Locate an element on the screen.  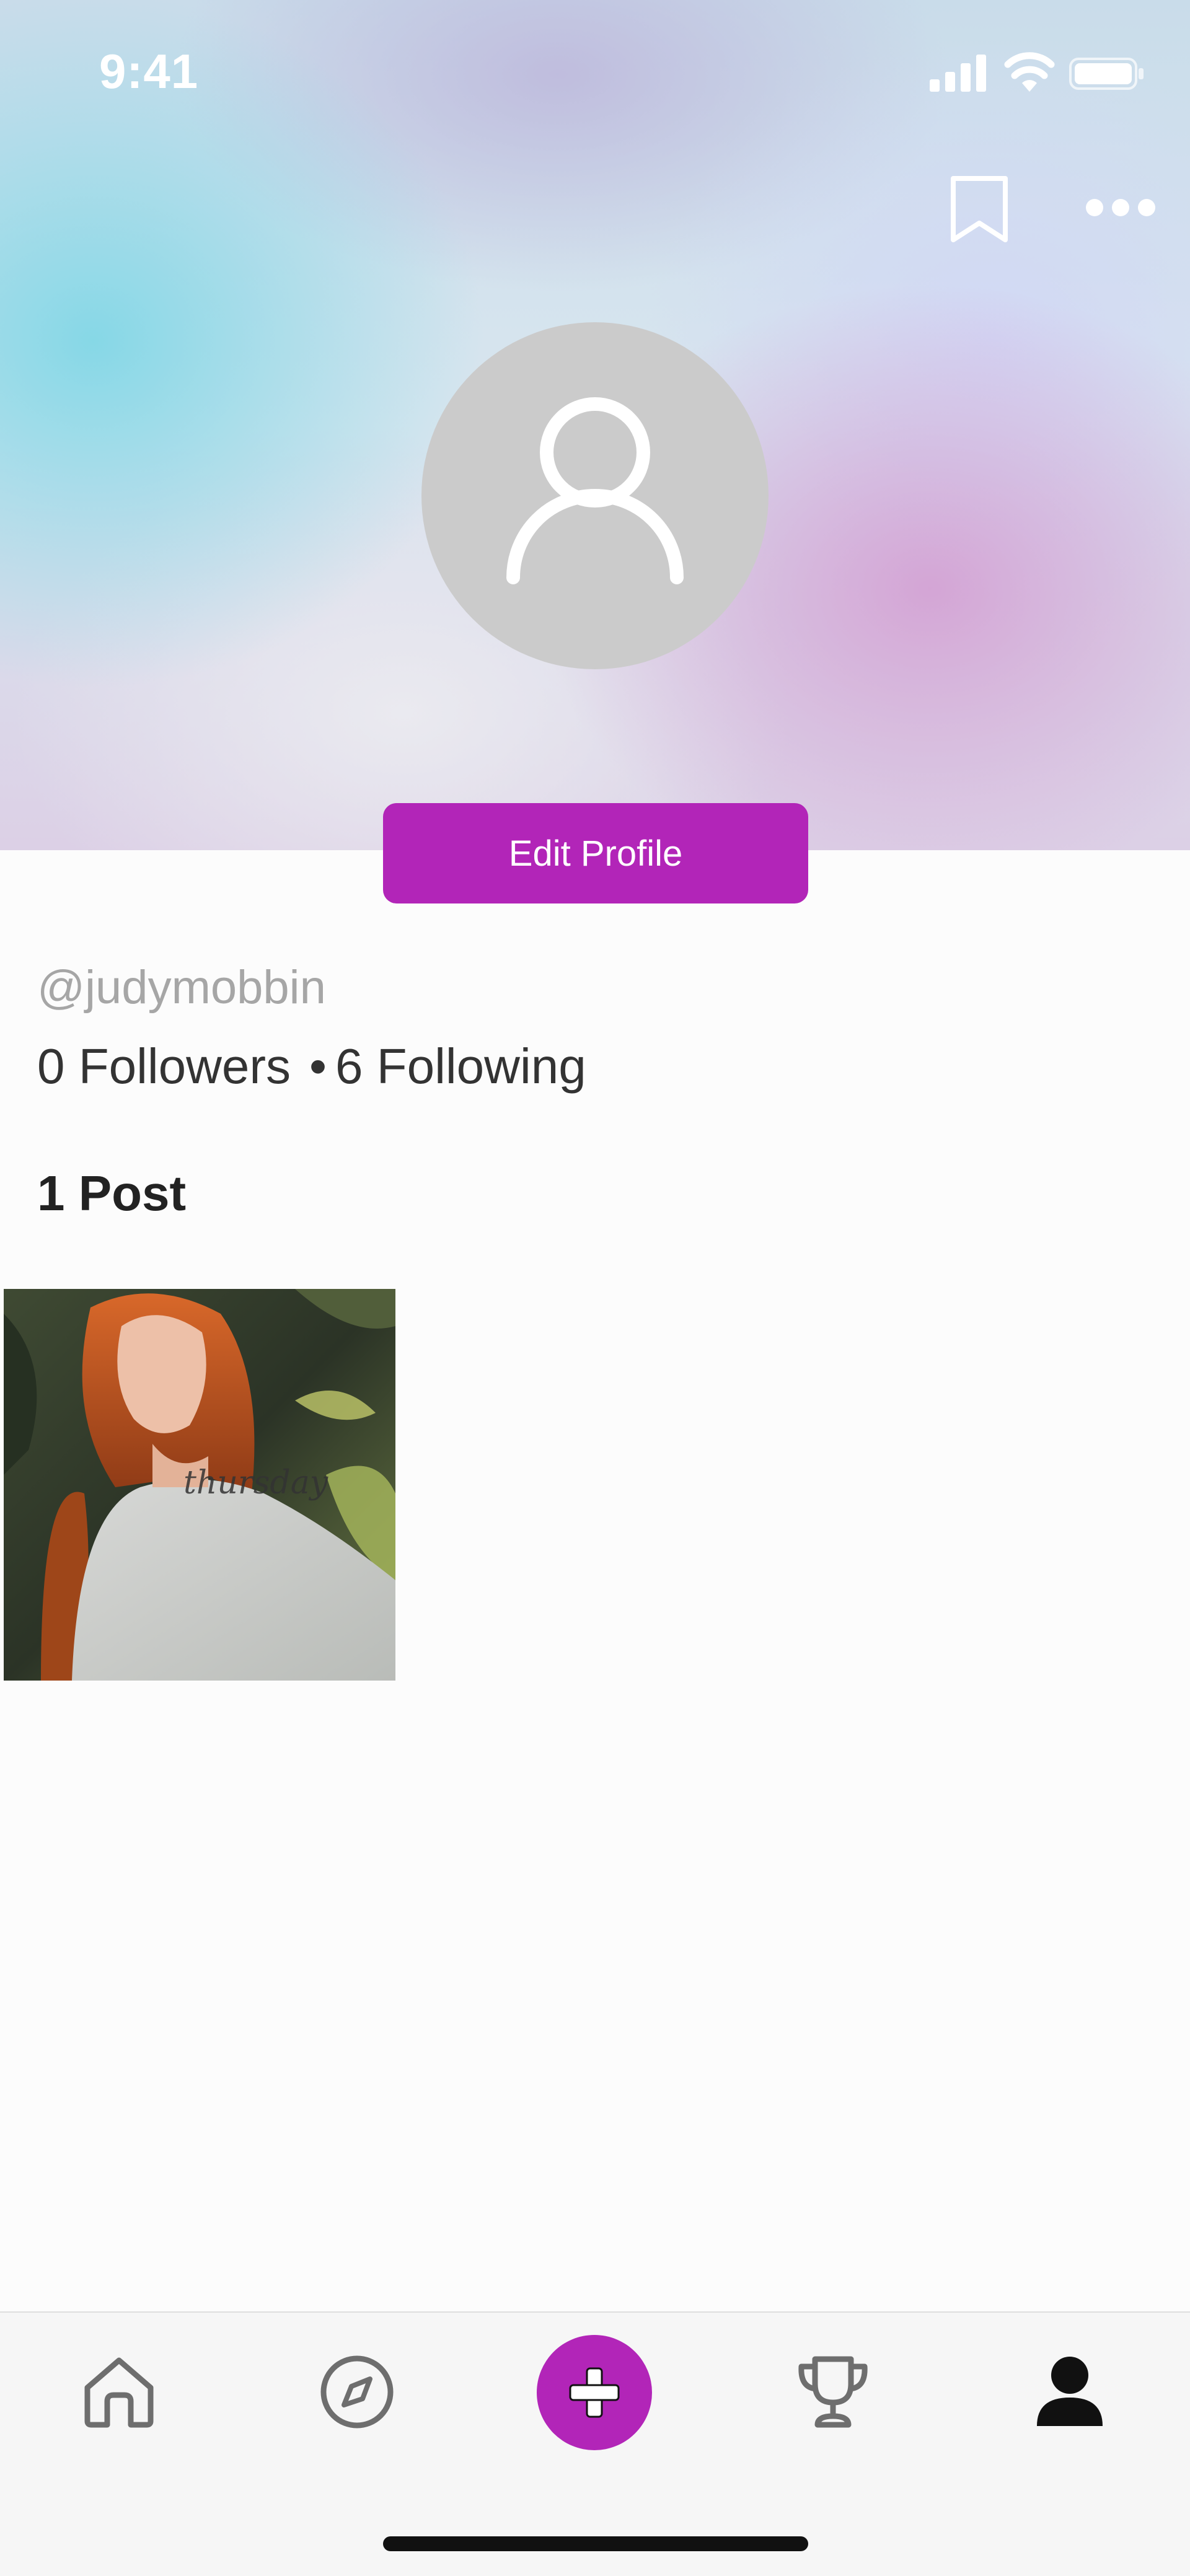
profile-avatar is located at coordinates (595, 495).